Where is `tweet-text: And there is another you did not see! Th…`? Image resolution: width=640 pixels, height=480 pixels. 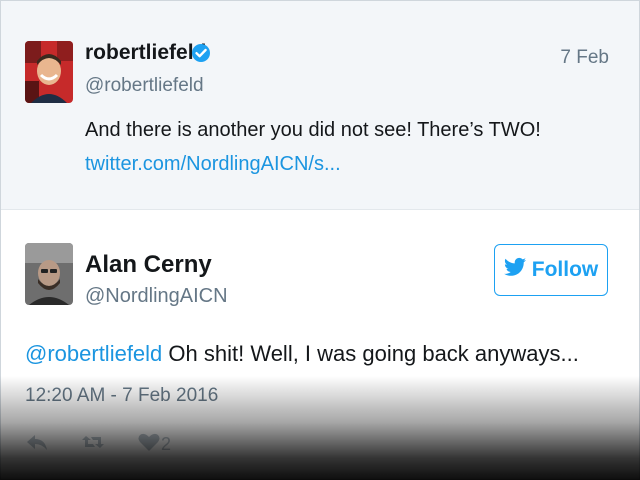 tweet-text: And there is another you did not see! Th… is located at coordinates (313, 130).